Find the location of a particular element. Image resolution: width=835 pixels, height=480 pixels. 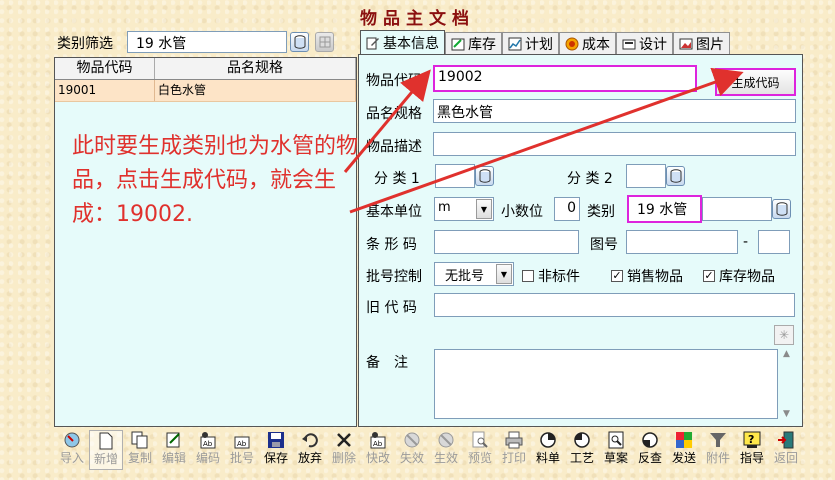

process-icon is located at coordinates (582, 440).